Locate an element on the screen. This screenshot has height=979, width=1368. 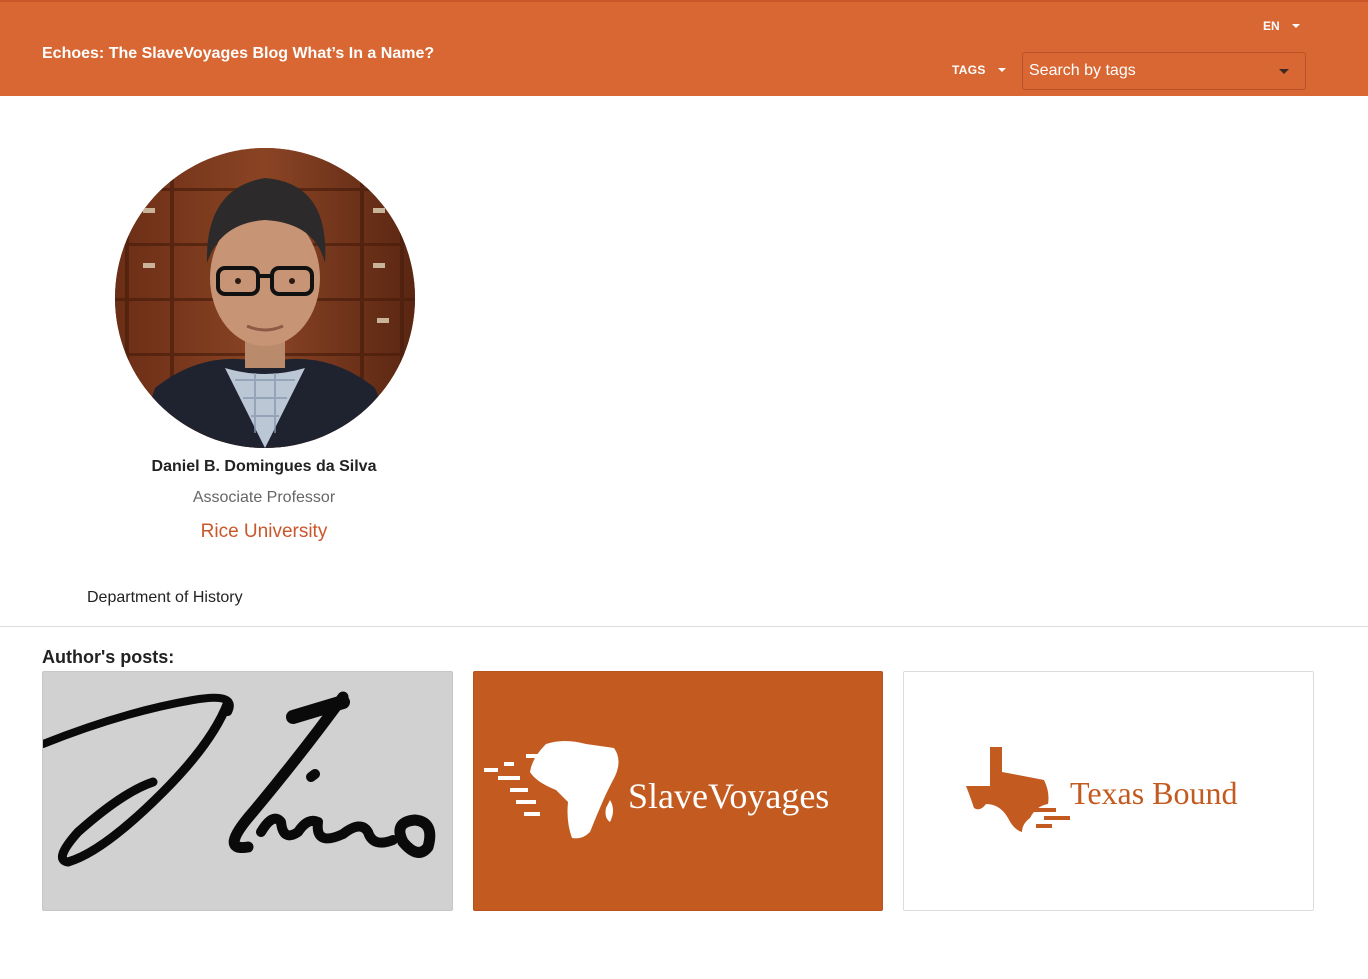
dropdown-arrow-icon is located at coordinates (1284, 71).